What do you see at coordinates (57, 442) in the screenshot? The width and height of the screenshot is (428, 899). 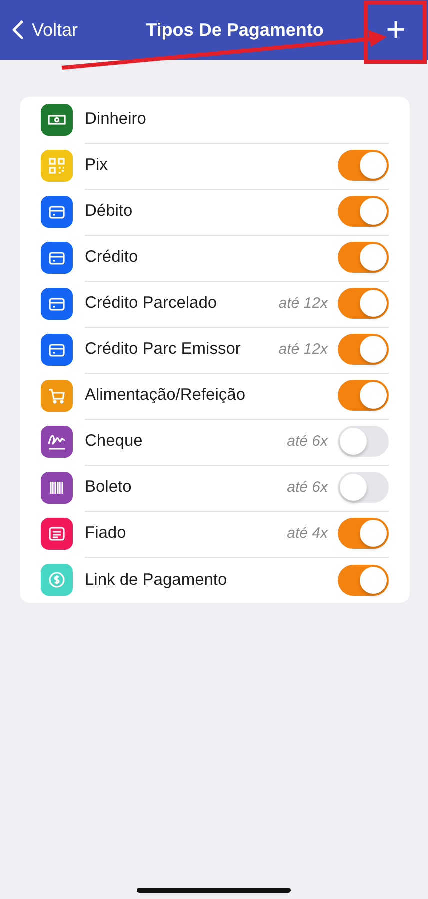 I see `signature-icon` at bounding box center [57, 442].